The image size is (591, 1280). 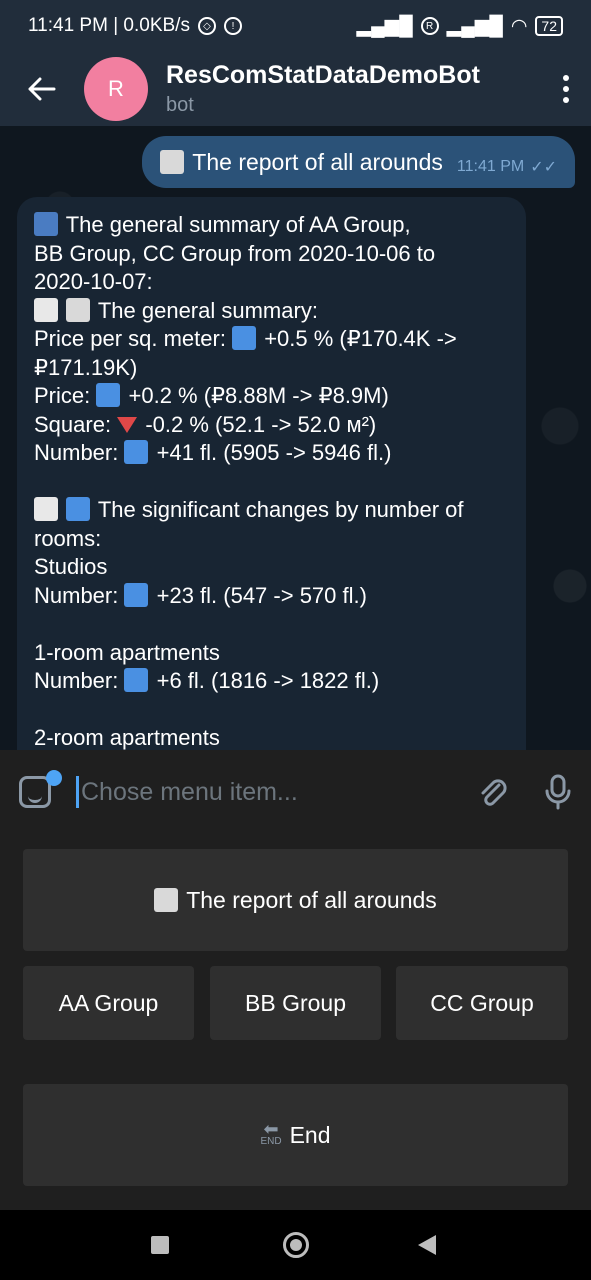 What do you see at coordinates (127, 424) in the screenshot?
I see `down-triangle-emoji-icon` at bounding box center [127, 424].